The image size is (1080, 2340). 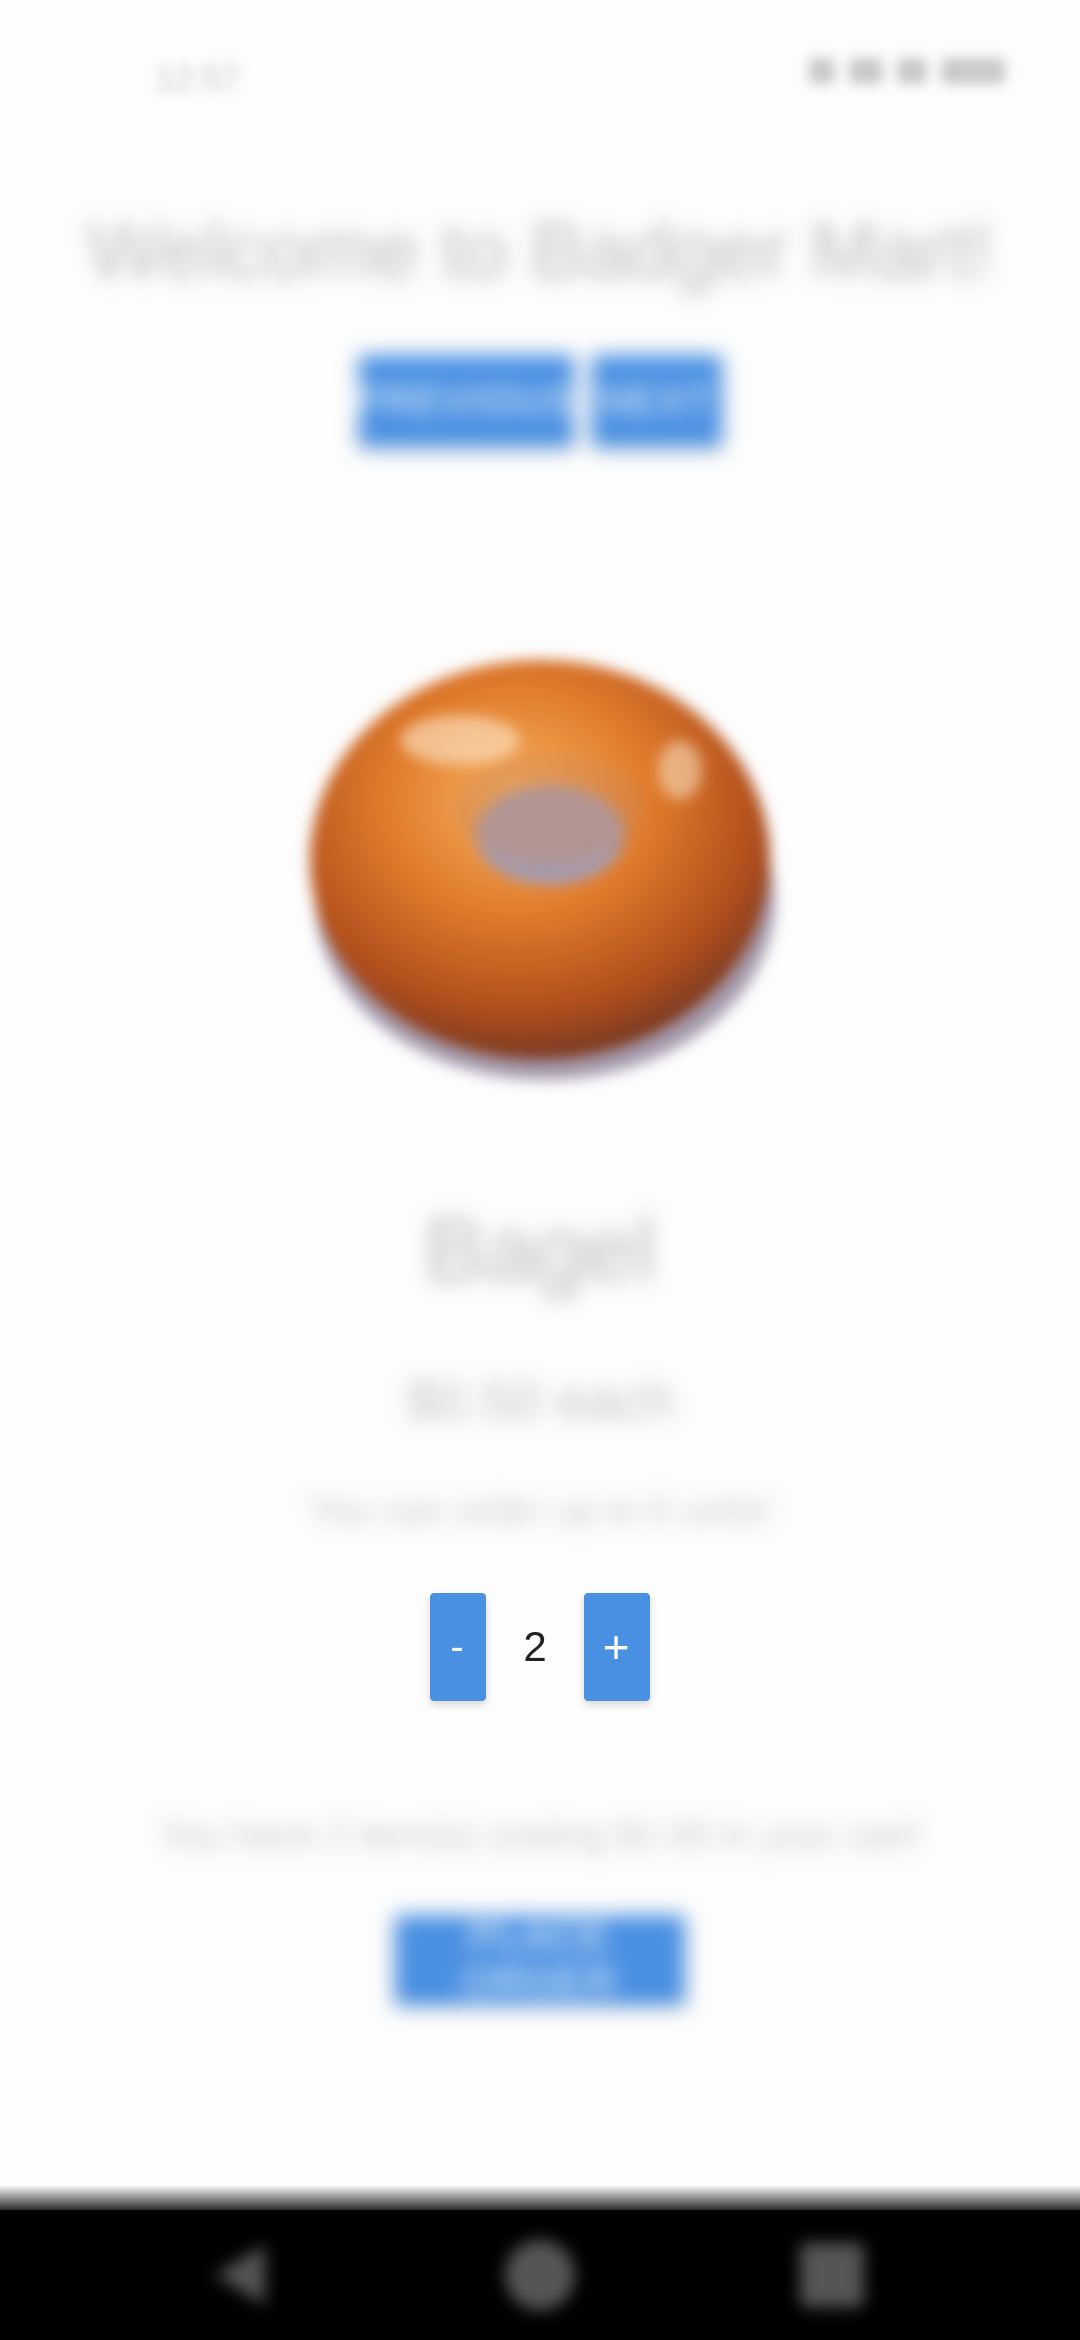 I want to click on product-price: $0.50 each, so click(x=540, y=1401).